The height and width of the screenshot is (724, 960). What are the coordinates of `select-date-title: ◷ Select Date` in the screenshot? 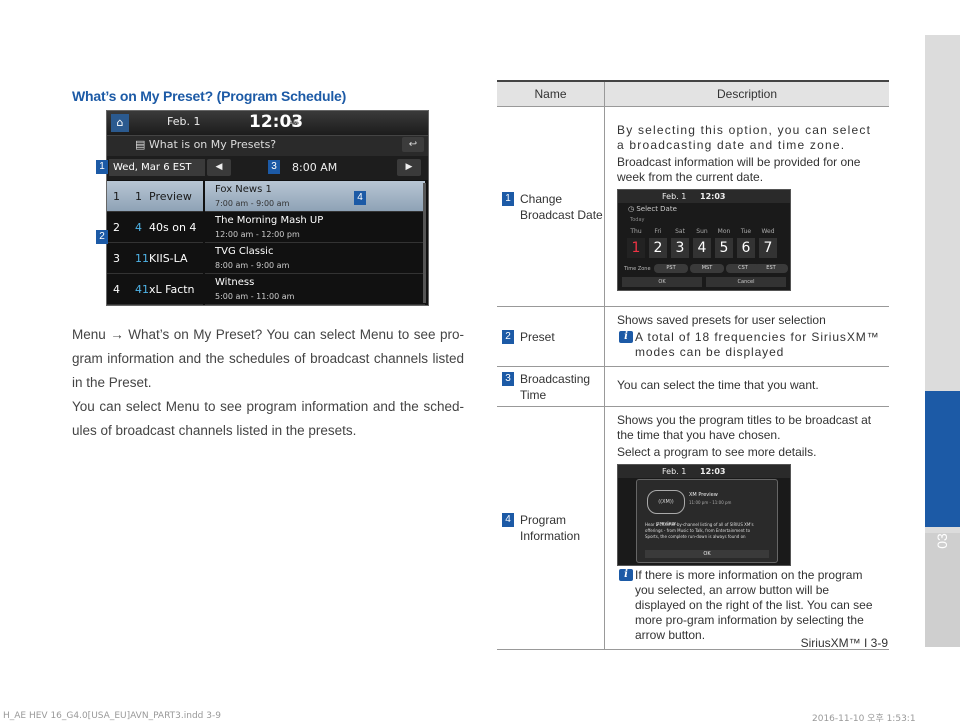 It's located at (652, 208).